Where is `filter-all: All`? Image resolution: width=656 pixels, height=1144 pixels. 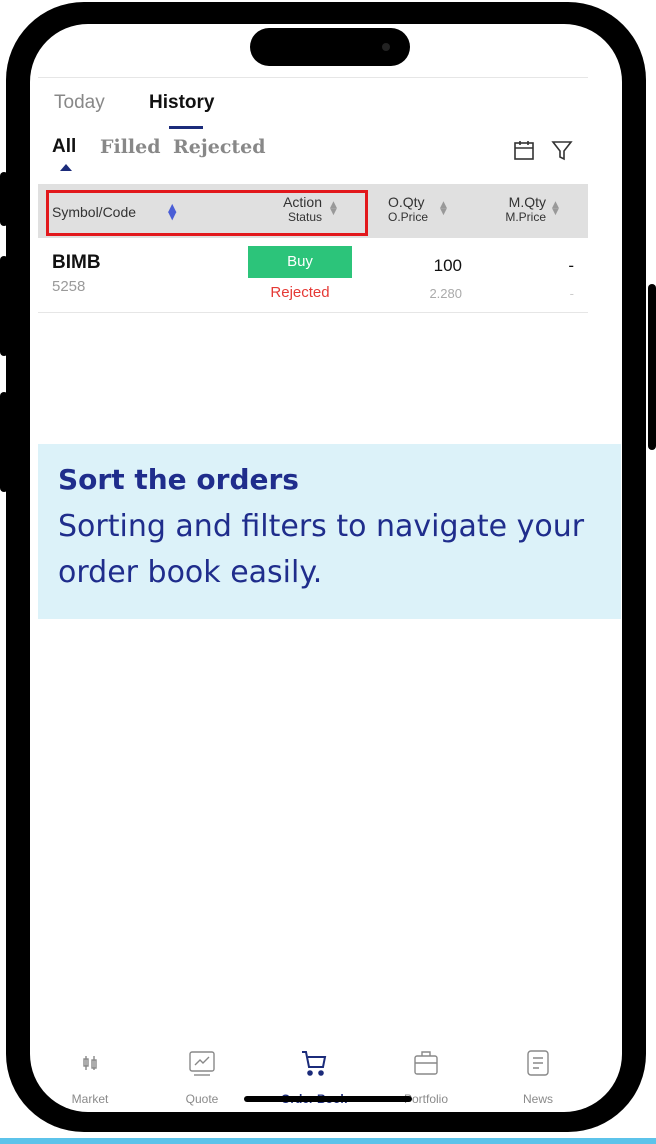 filter-all: All is located at coordinates (64, 147).